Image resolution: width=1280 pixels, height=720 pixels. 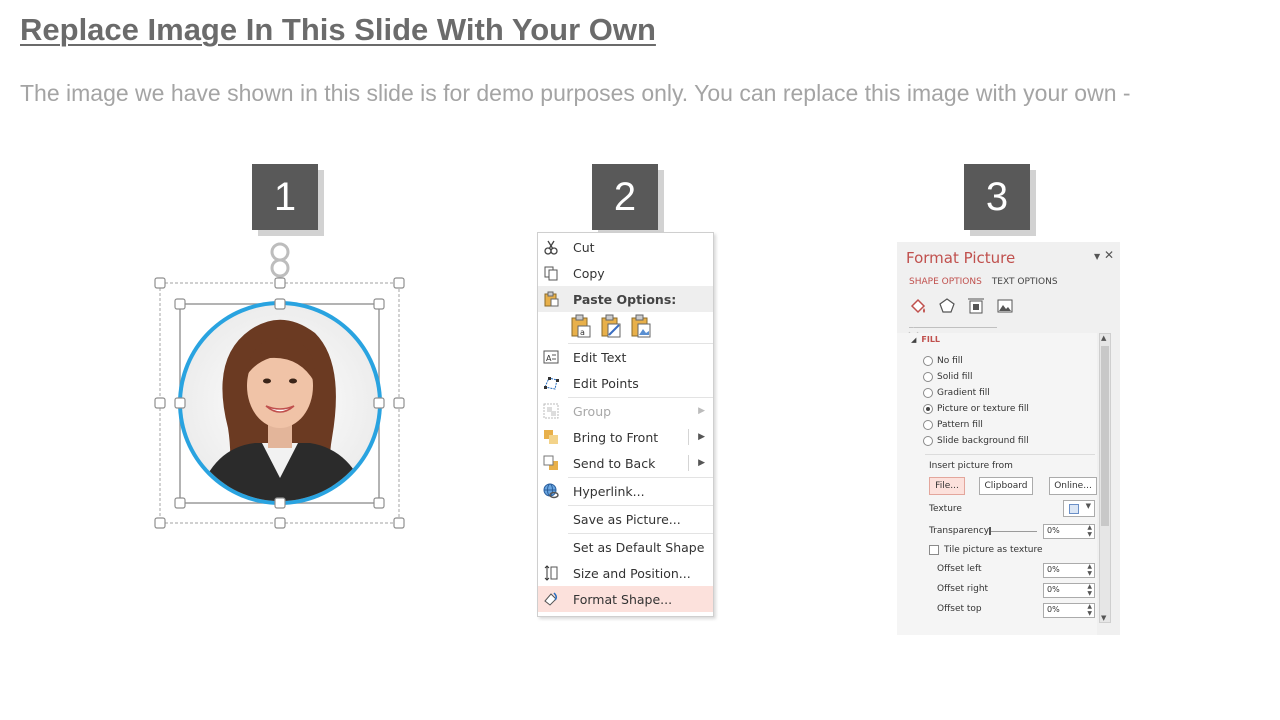 What do you see at coordinates (551, 383) in the screenshot?
I see `edit-points-icon` at bounding box center [551, 383].